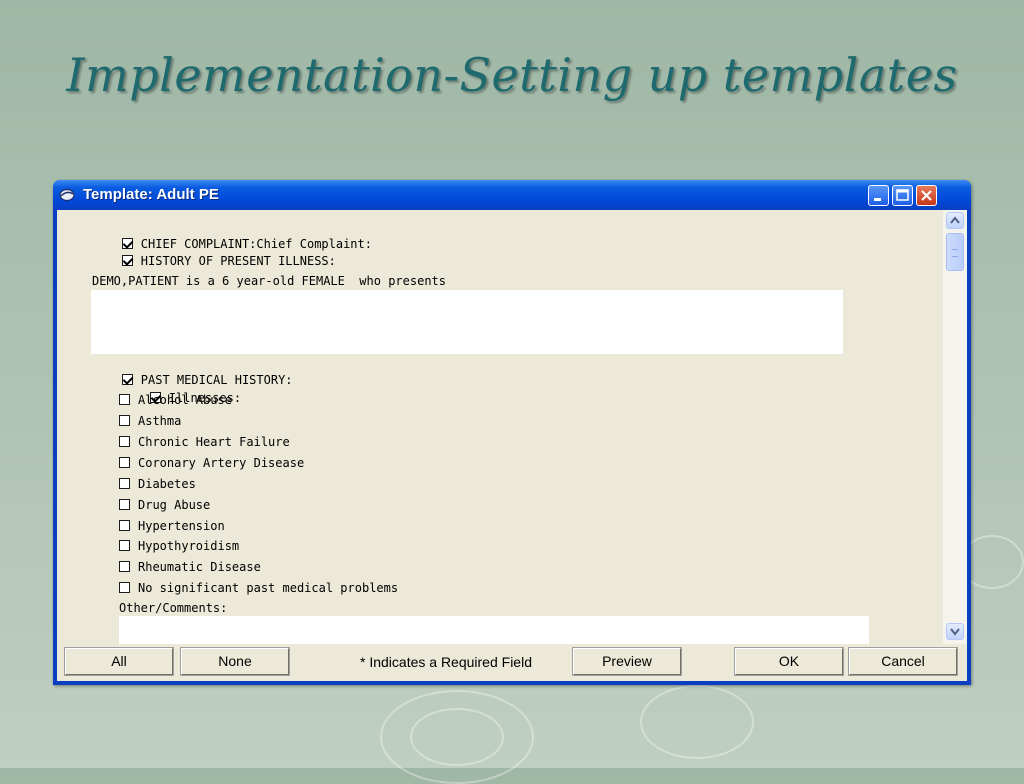  What do you see at coordinates (124, 483) in the screenshot?
I see `diabetes-checkbox` at bounding box center [124, 483].